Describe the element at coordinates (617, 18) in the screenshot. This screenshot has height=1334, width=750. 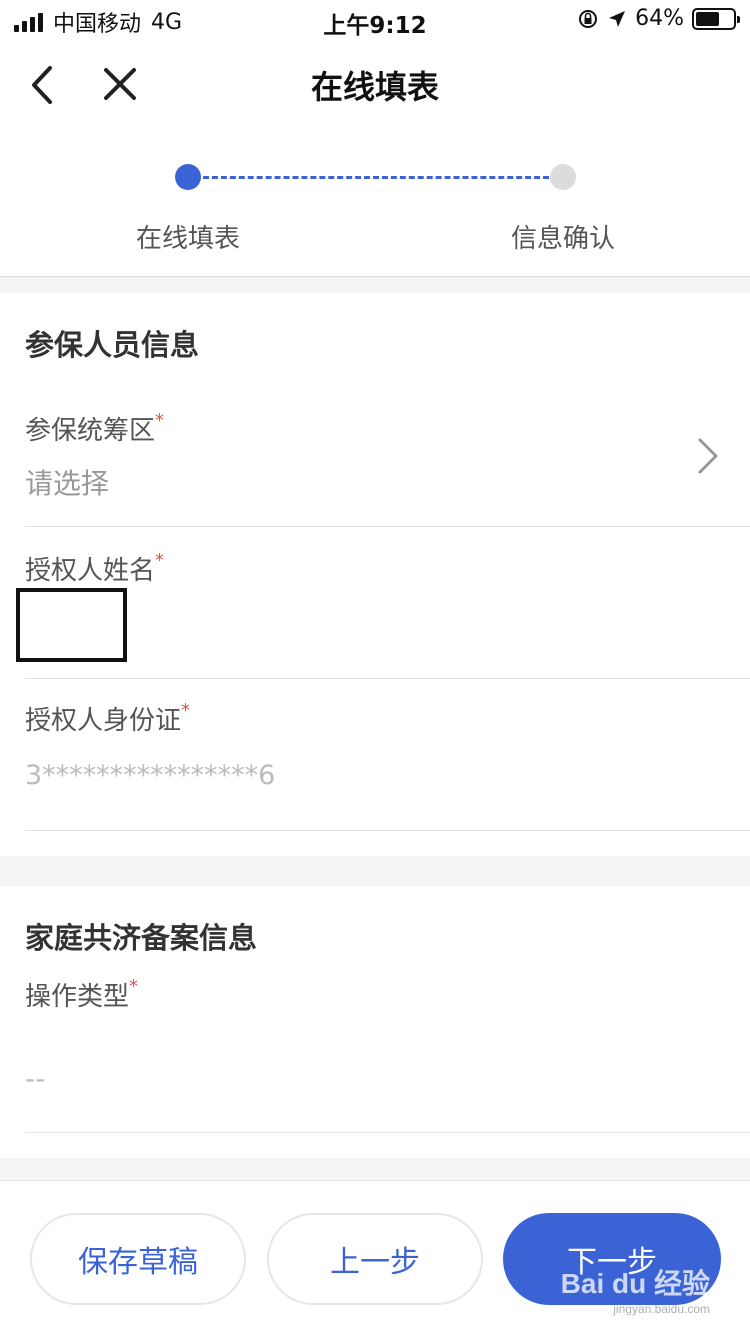
I see `location-arrow-icon` at that location.